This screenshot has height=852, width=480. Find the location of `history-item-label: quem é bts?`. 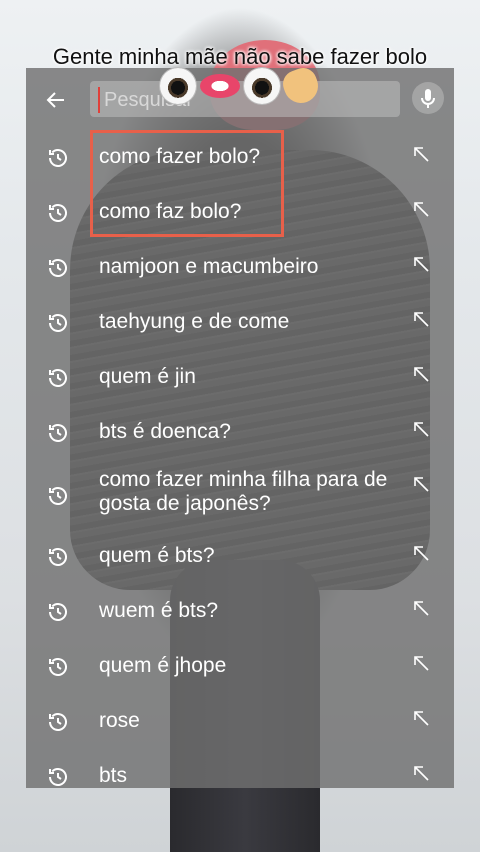

history-item-label: quem é bts? is located at coordinates (157, 555).